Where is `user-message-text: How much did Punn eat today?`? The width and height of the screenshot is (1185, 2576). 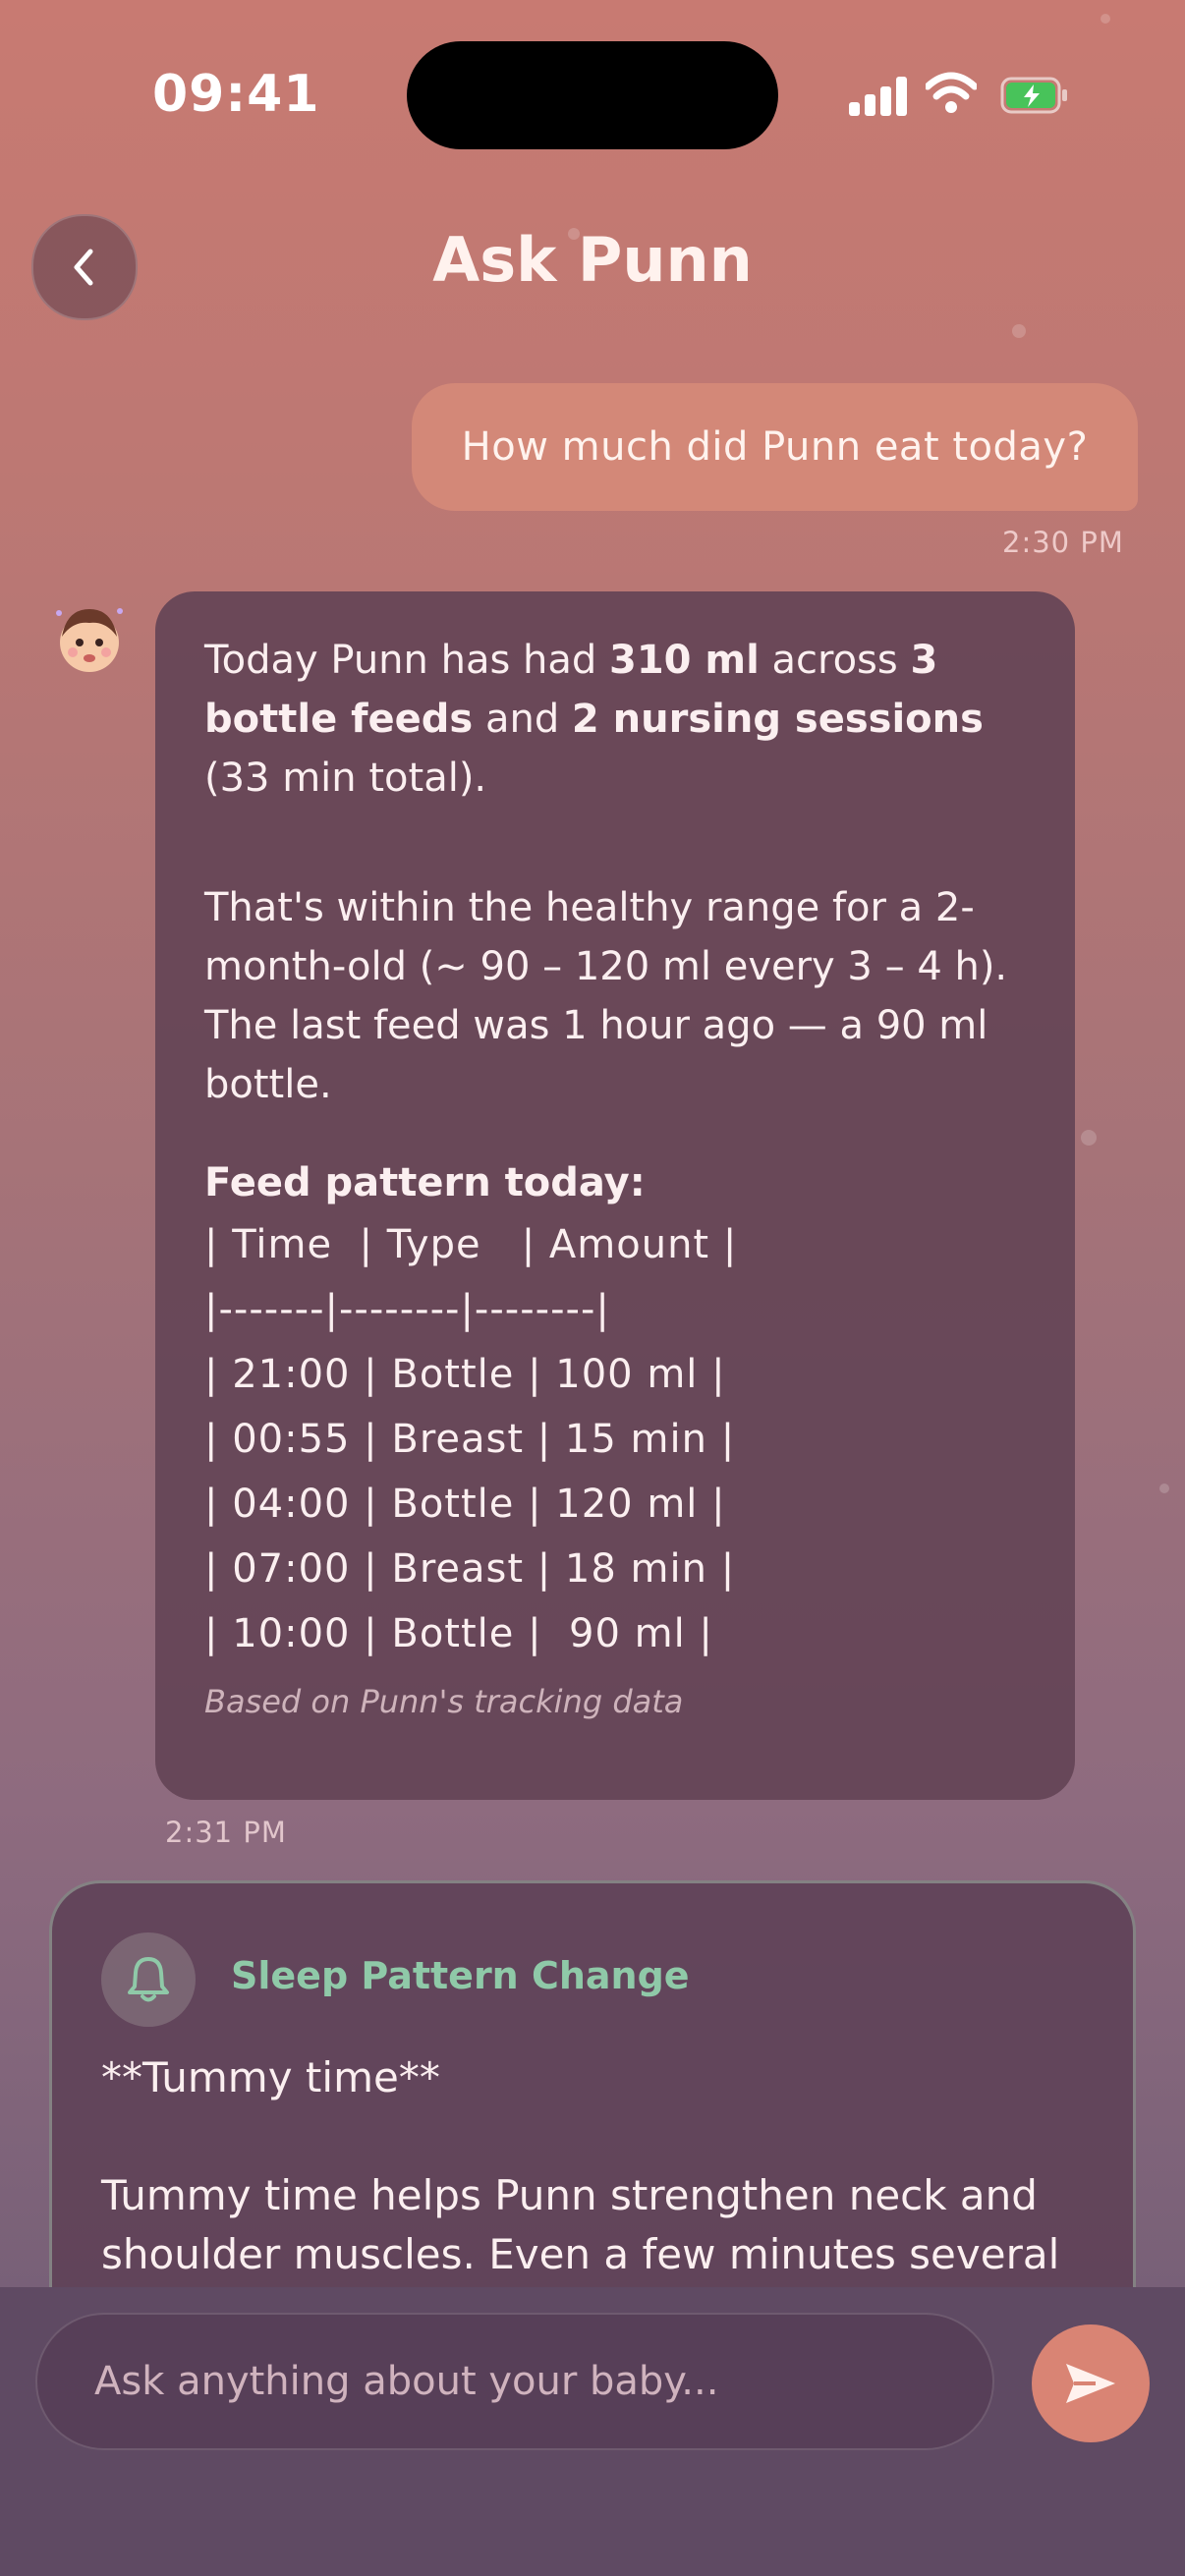
user-message-text: How much did Punn eat today? is located at coordinates (775, 447).